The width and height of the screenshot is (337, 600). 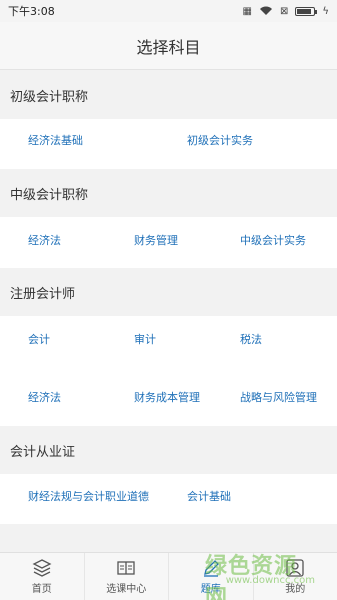 I want to click on tab-label: 题库, so click(x=210, y=589).